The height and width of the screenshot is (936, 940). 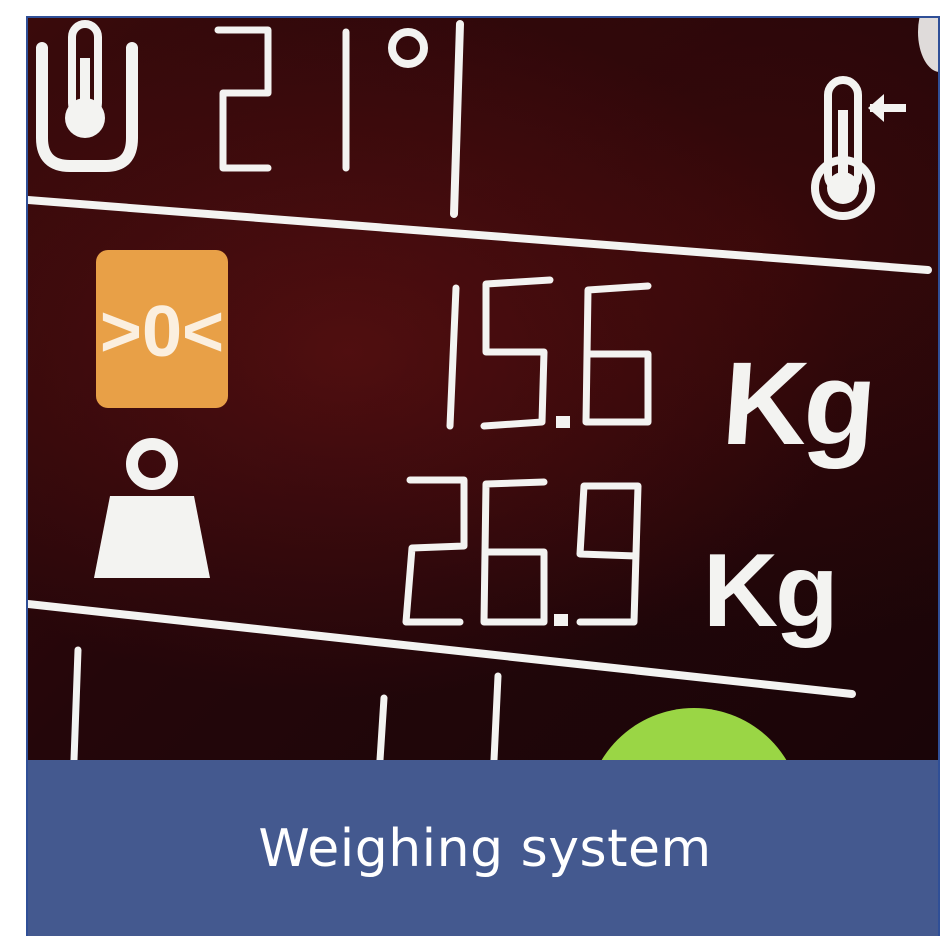 I want to click on tank-thermometer-icon, so click(x=87, y=96).